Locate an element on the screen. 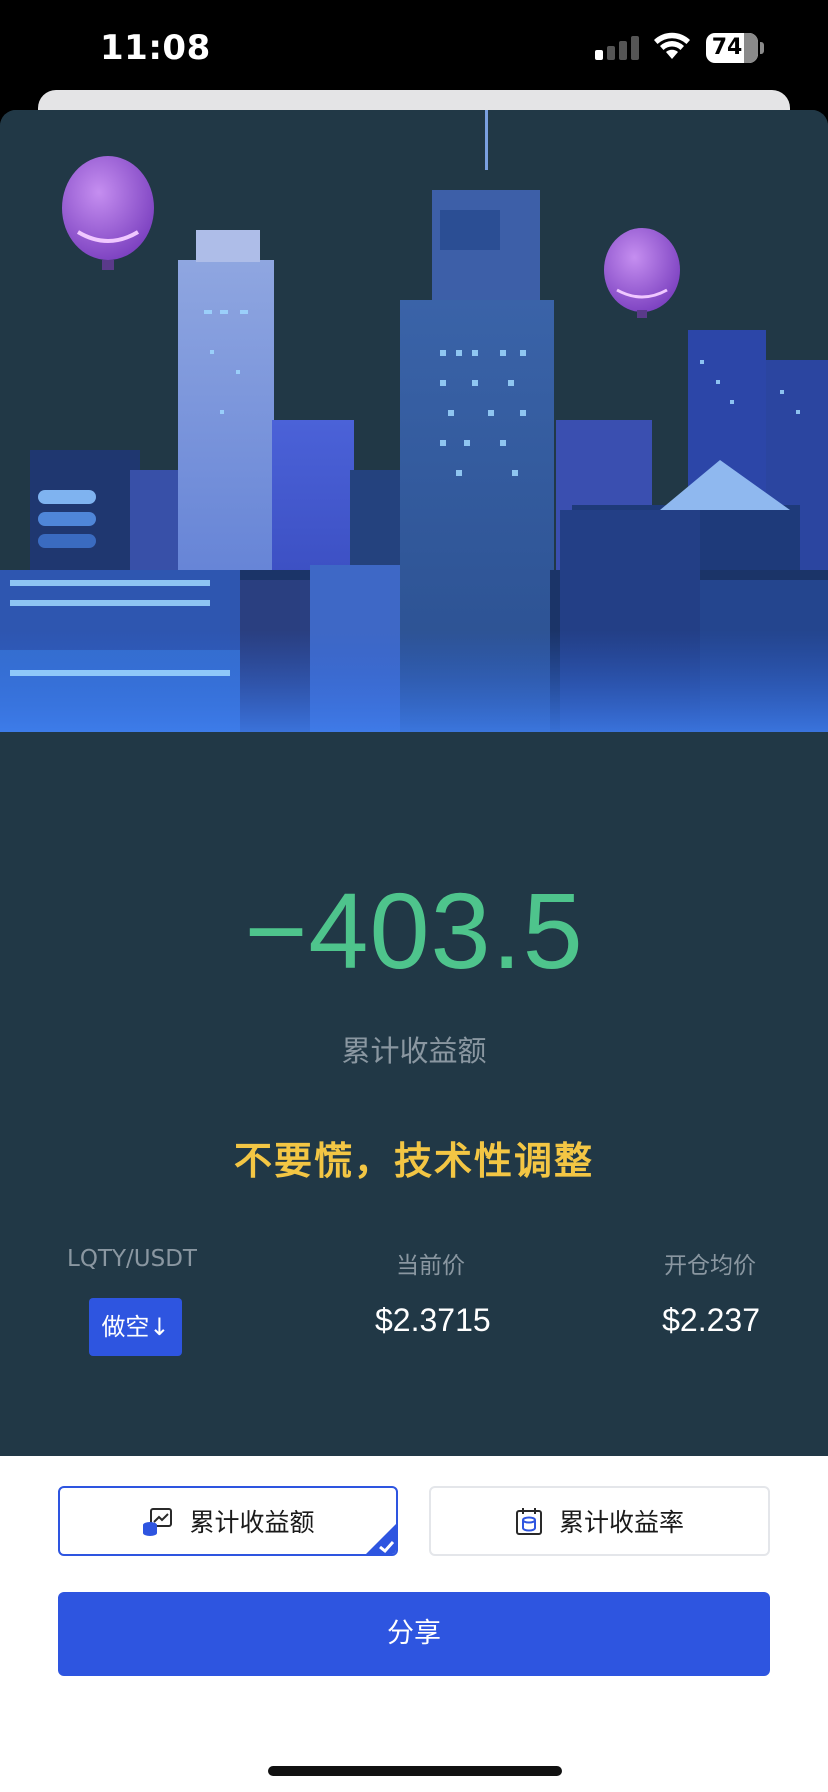  calendar-icon is located at coordinates (528, 1521).